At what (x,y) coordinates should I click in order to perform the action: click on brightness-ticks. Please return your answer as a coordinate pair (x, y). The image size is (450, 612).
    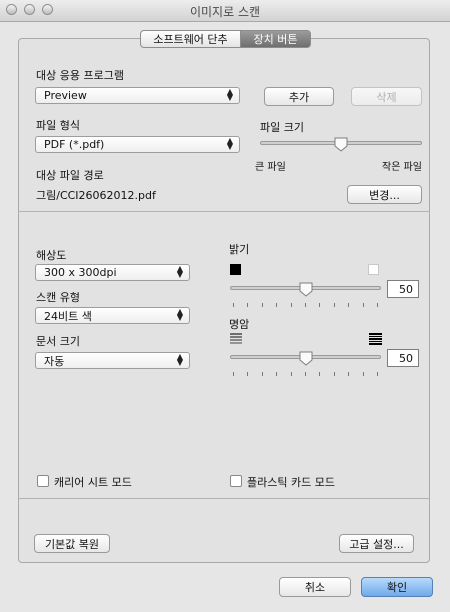
    Looking at the image, I should click on (305, 305).